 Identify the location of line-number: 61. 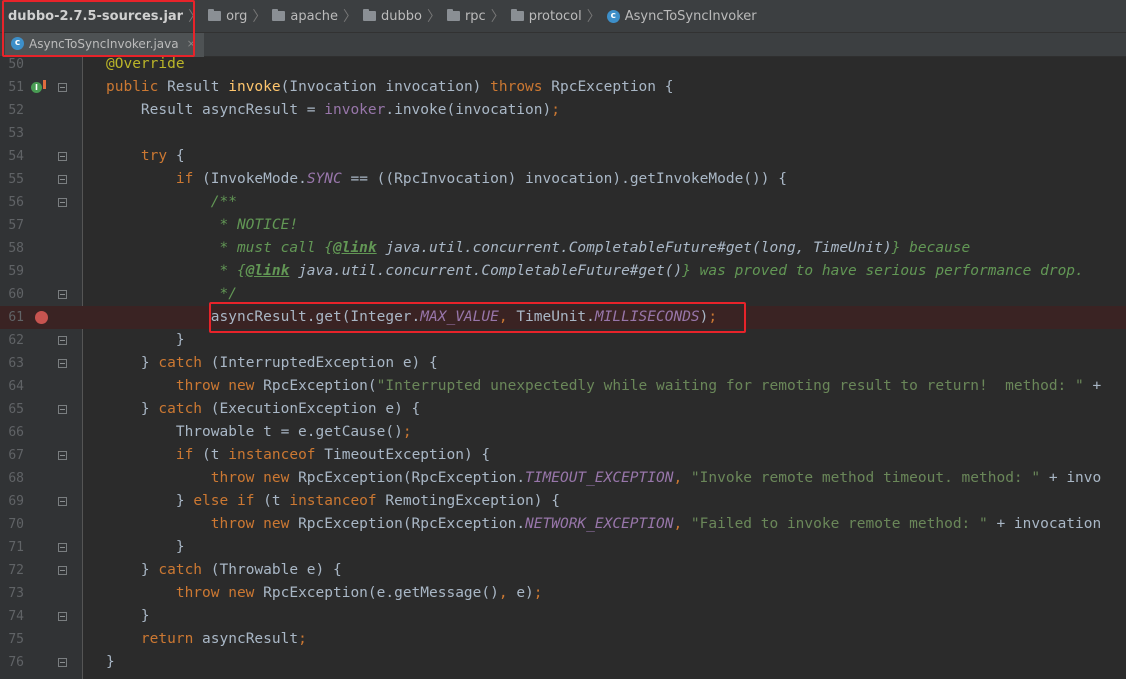
(16, 317).